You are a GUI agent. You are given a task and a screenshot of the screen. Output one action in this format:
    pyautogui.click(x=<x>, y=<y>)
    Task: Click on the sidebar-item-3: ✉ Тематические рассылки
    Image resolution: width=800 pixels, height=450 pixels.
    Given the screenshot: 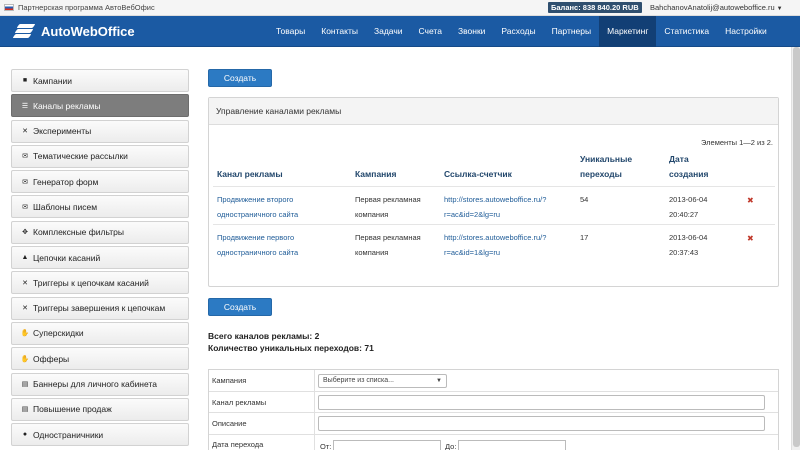 What is the action you would take?
    pyautogui.click(x=100, y=156)
    